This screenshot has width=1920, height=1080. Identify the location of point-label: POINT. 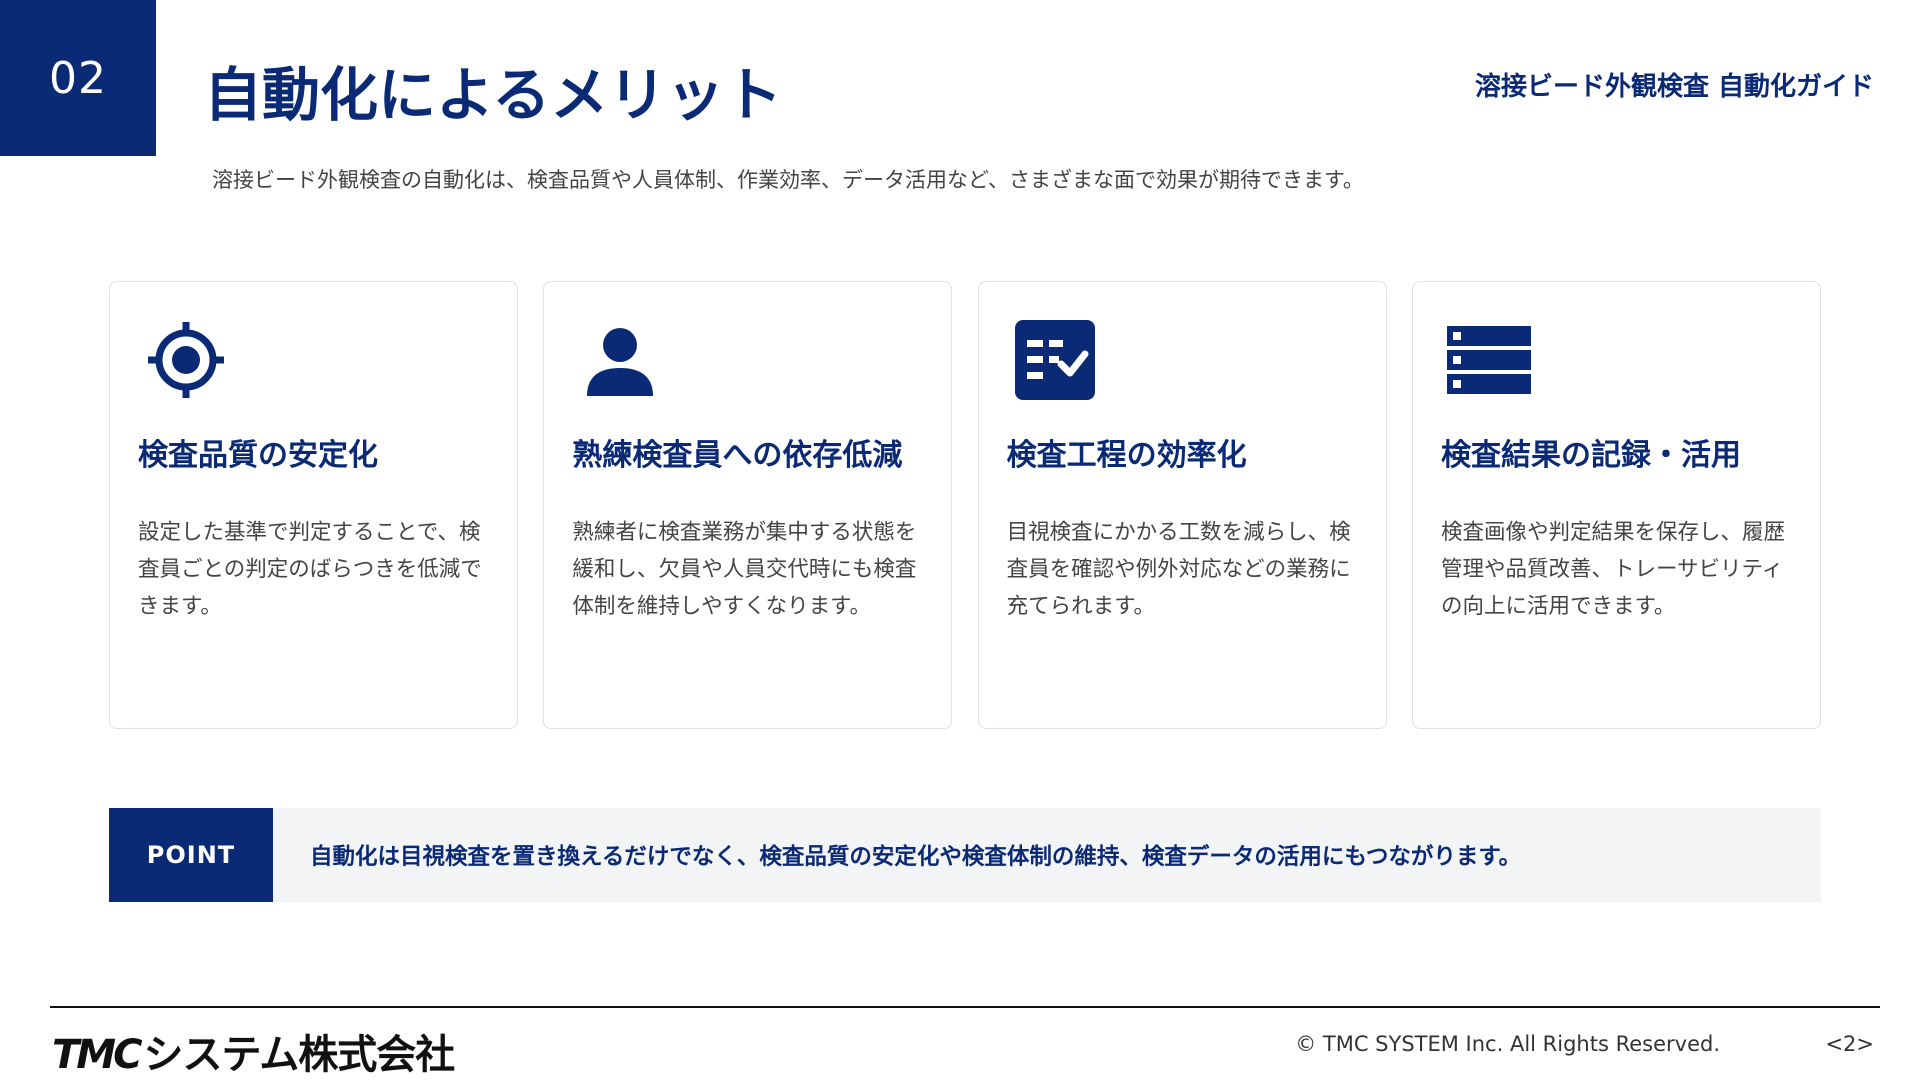
(191, 855).